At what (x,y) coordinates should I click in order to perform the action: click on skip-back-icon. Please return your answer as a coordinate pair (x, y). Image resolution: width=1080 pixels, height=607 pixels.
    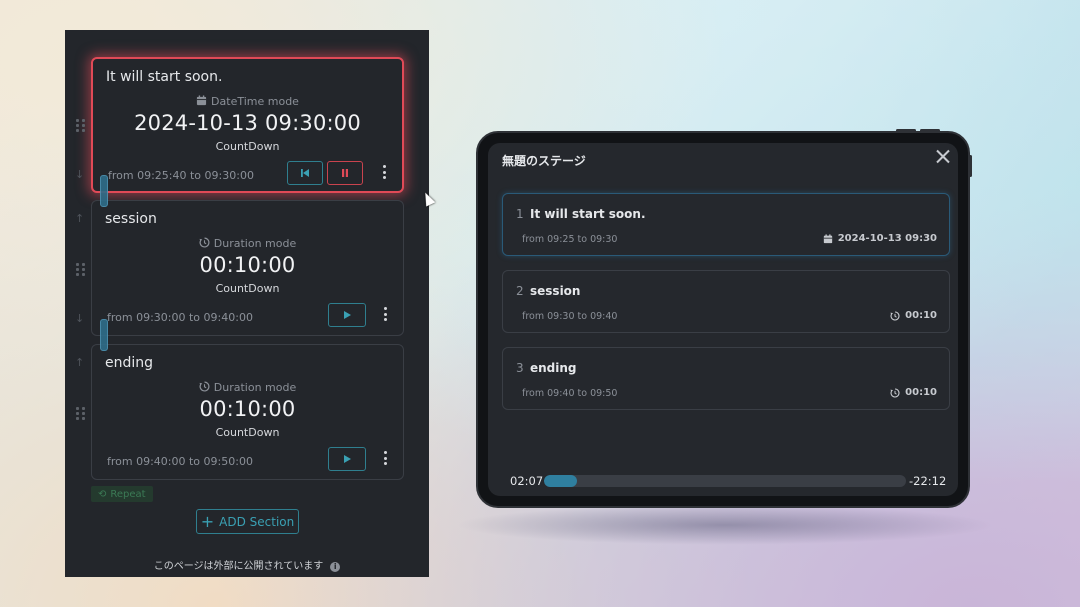
    Looking at the image, I should click on (305, 173).